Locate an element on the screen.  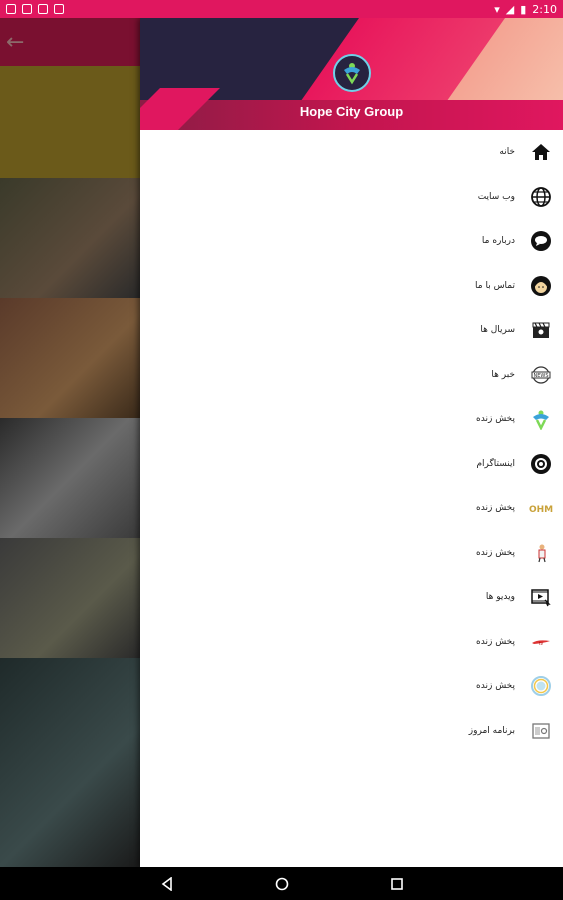
instagram-icon is located at coordinates (541, 464).